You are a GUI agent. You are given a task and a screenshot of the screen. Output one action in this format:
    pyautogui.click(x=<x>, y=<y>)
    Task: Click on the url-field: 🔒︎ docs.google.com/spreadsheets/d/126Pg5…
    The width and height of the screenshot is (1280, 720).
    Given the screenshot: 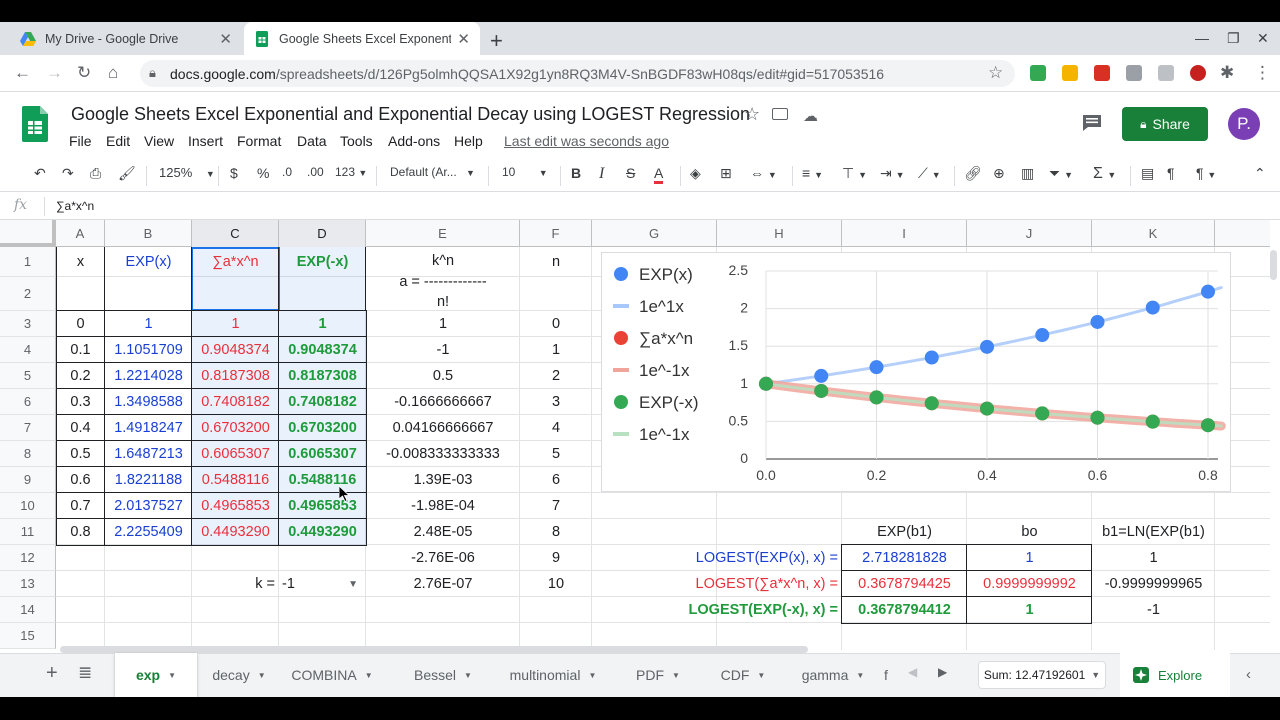 What is the action you would take?
    pyautogui.click(x=577, y=73)
    